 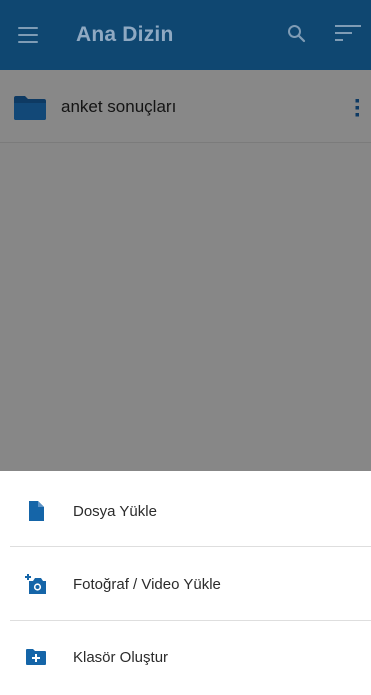 I want to click on app-toolbar: Ana Dizin, so click(x=185, y=35).